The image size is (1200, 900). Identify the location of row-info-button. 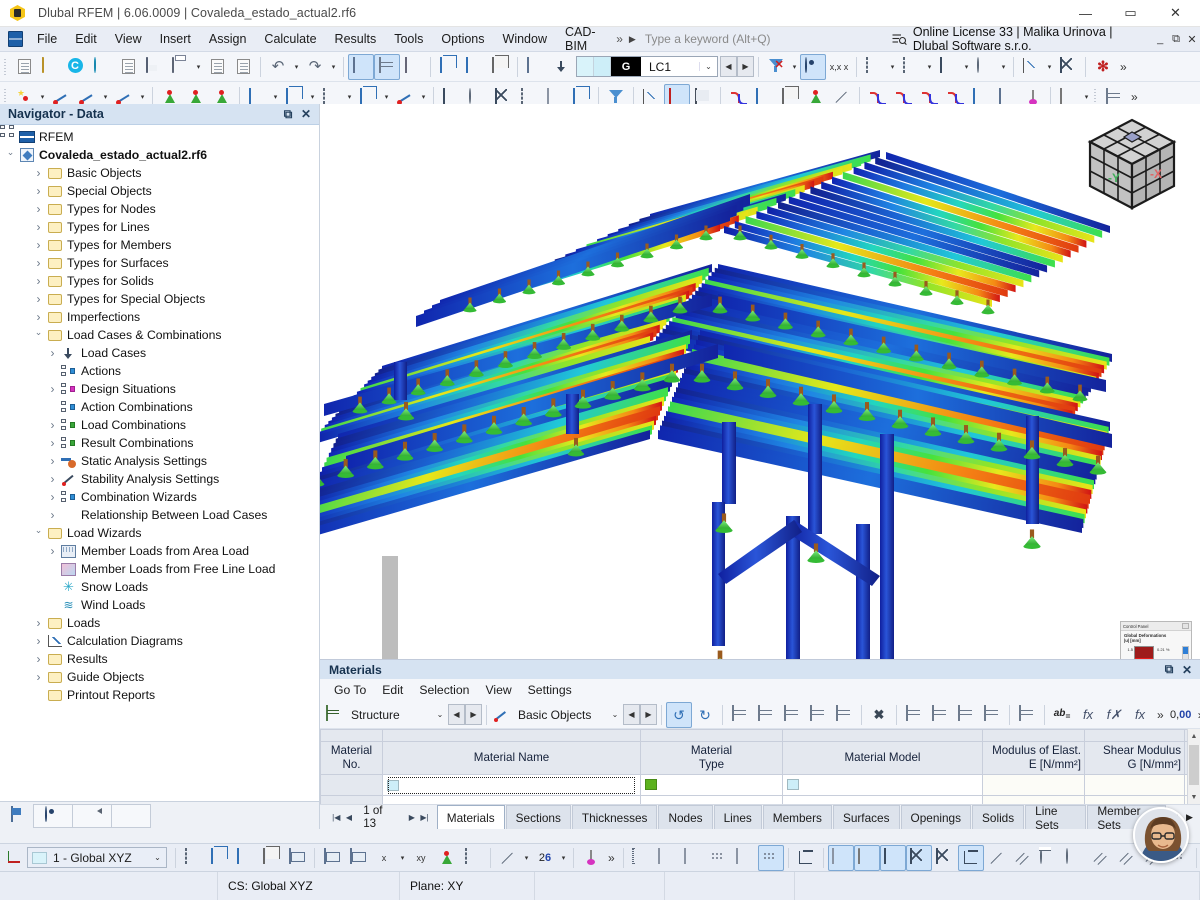
(844, 715).